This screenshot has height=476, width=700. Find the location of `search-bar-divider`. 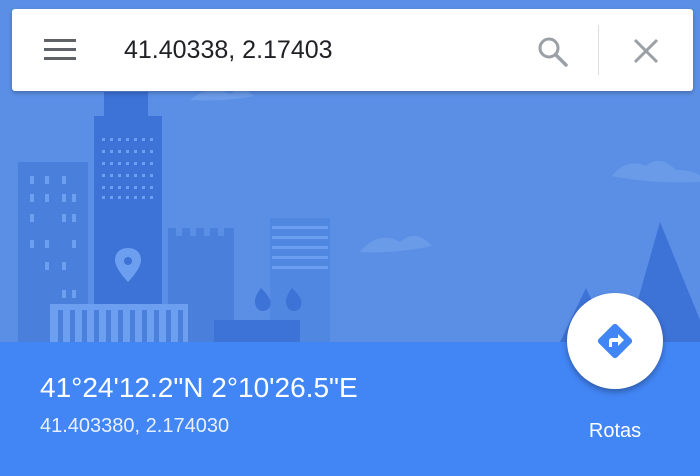

search-bar-divider is located at coordinates (598, 50).